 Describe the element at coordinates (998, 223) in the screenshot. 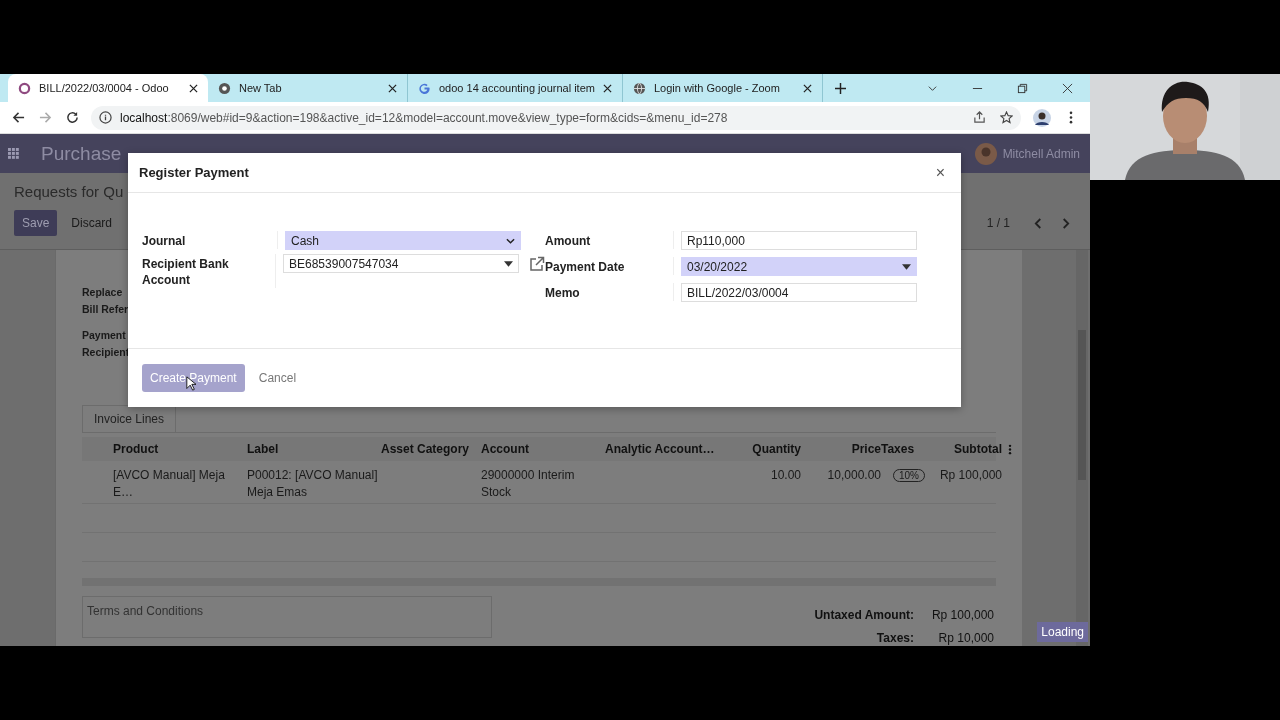

I see `pager-text: 1 / 1` at that location.